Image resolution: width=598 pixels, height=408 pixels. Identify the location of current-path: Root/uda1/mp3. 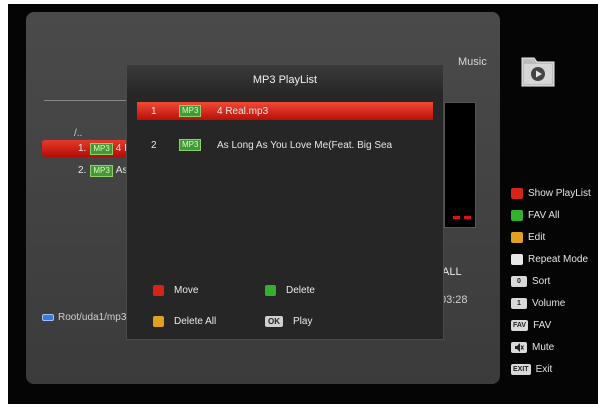
(84, 317).